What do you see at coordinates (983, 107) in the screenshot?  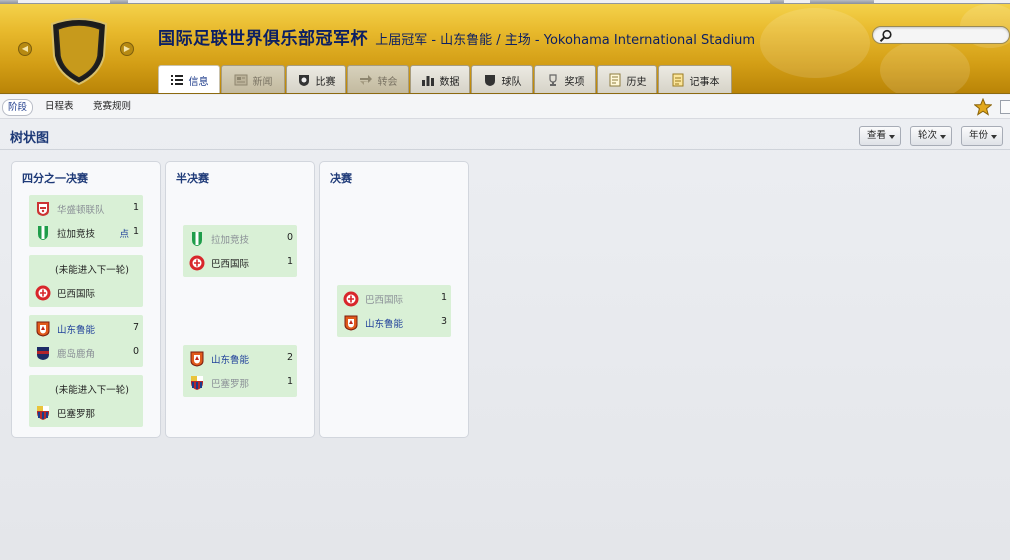 I see `favourite-star-icon` at bounding box center [983, 107].